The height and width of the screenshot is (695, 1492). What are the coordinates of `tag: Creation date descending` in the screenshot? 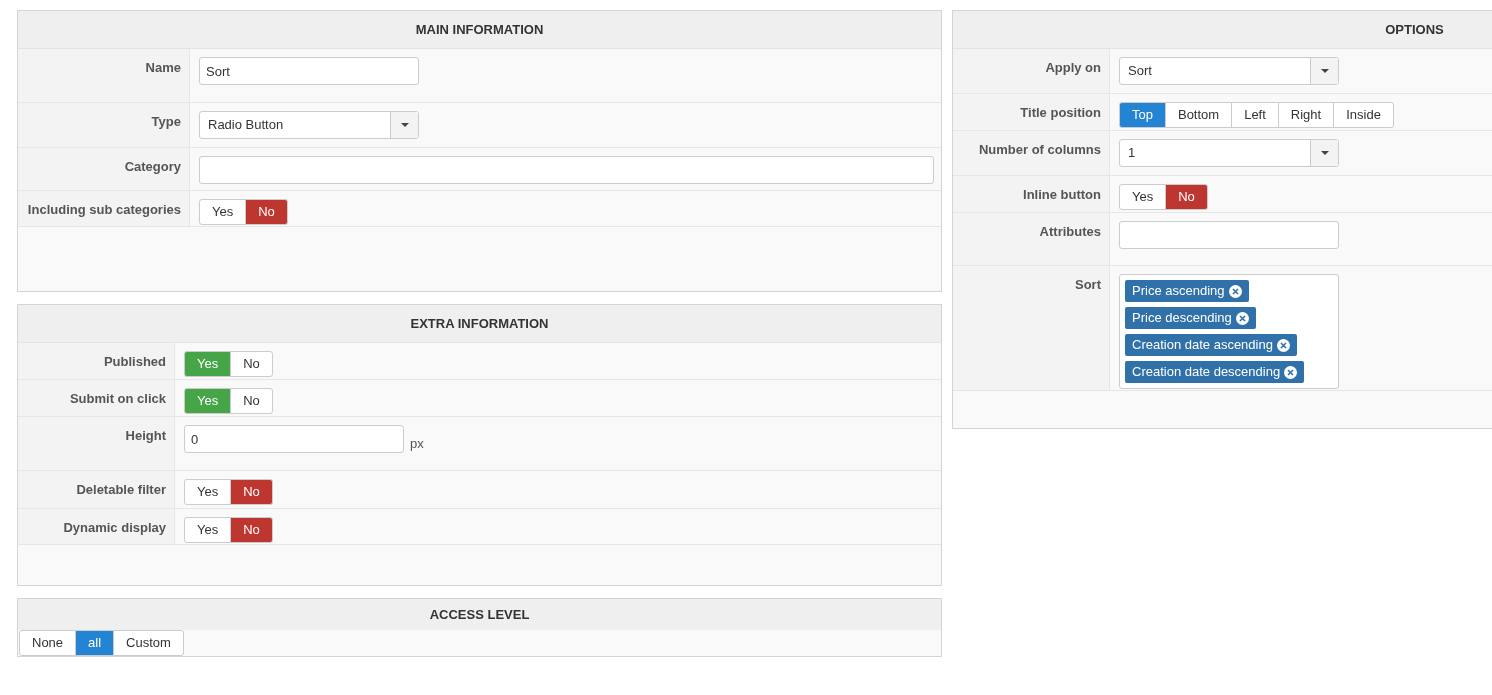 It's located at (1215, 372).